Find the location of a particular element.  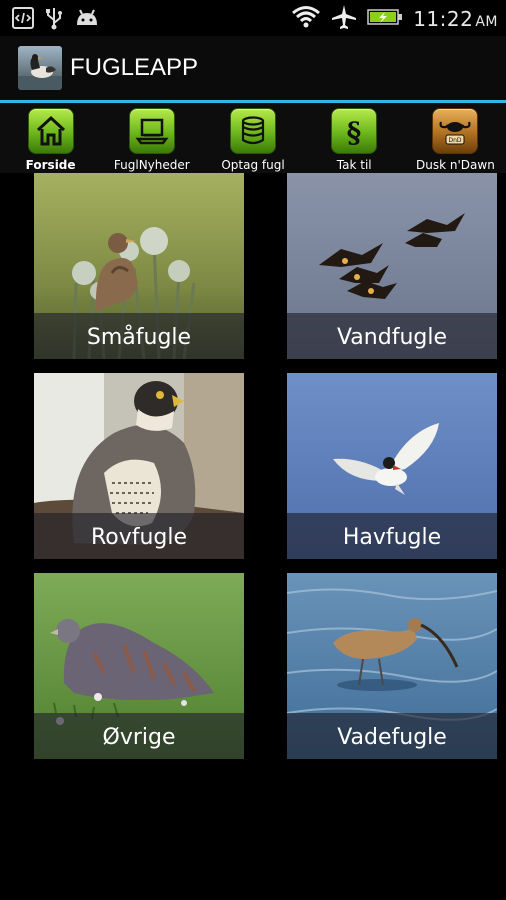

category-label: Vandfugle is located at coordinates (392, 337).